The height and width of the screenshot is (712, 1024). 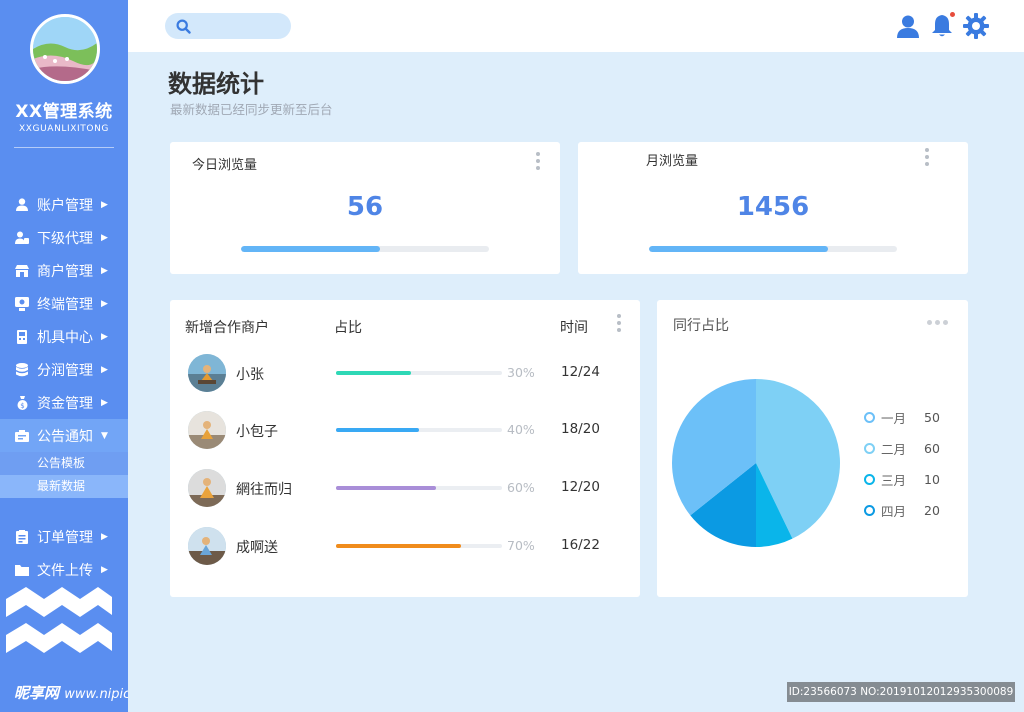 I want to click on watermark-right: ID:23566073 NO:20191012012935300089, so click(x=901, y=692).